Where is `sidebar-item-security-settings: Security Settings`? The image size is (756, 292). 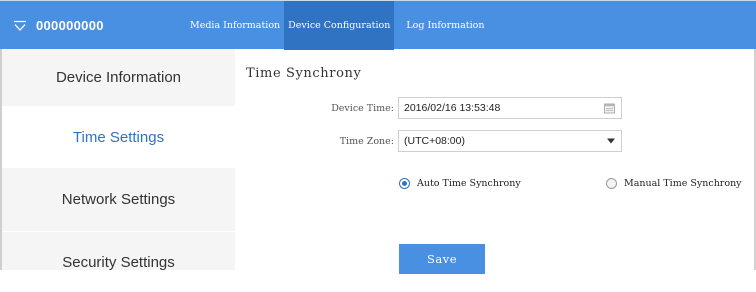 sidebar-item-security-settings: Security Settings is located at coordinates (118, 262).